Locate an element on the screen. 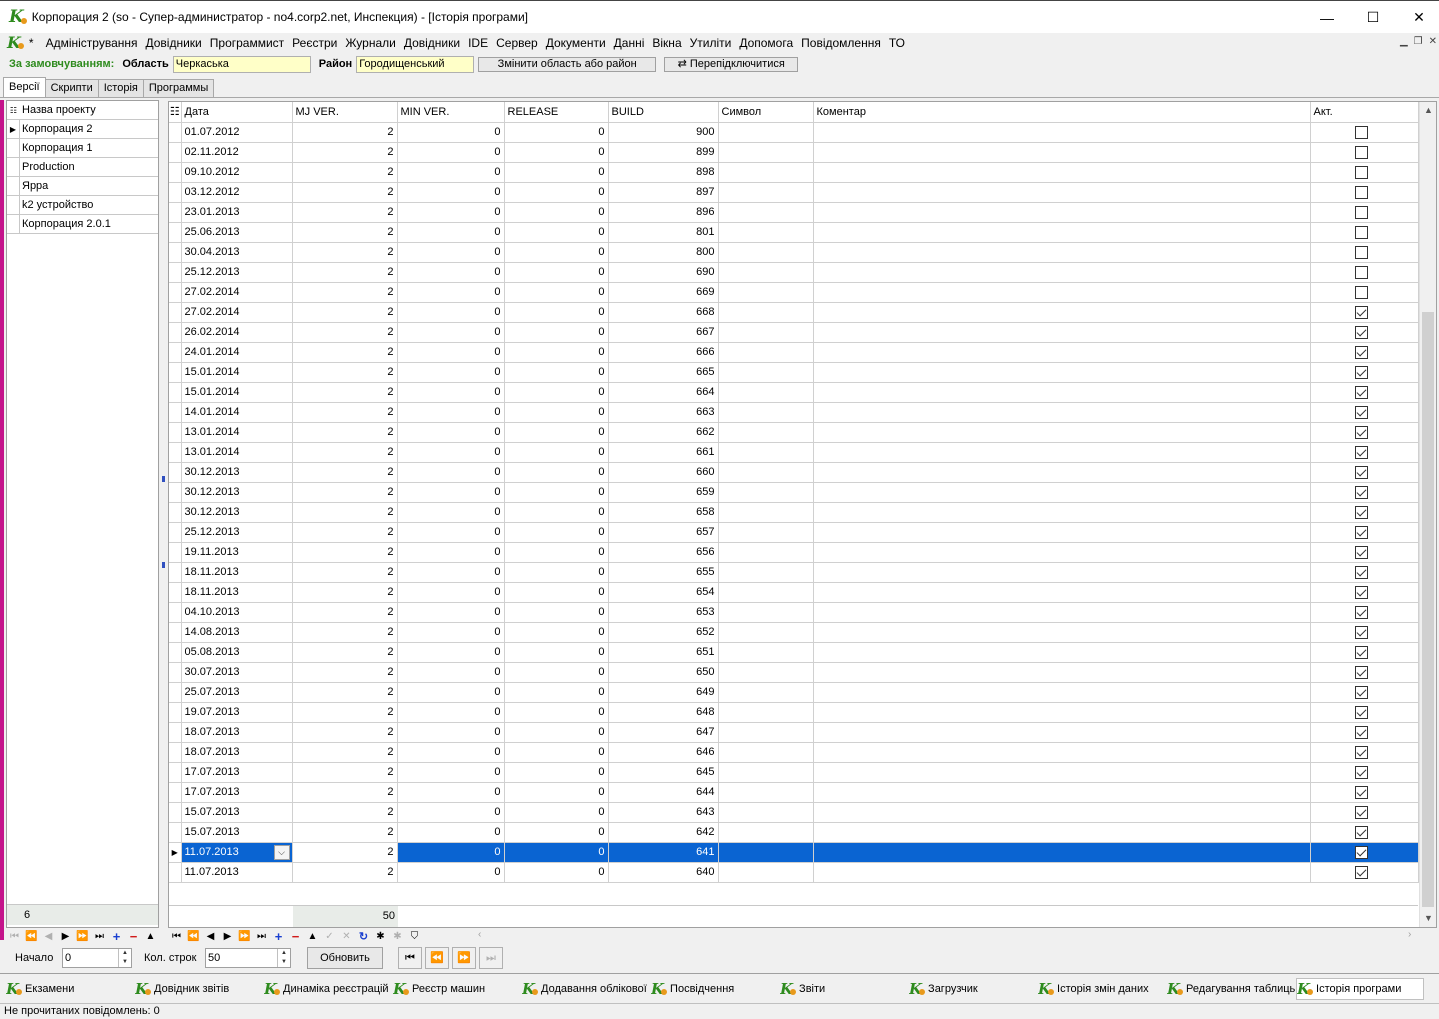 The height and width of the screenshot is (1019, 1439). cell-date: 17.07.2013 is located at coordinates (237, 772).